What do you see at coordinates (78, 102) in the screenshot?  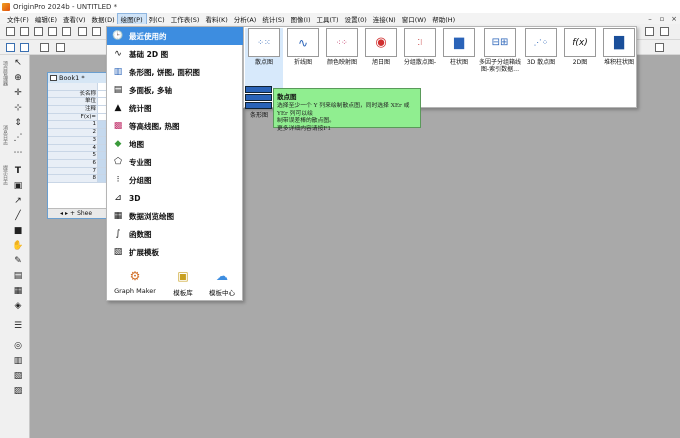 I see `label-row: 单位` at bounding box center [78, 102].